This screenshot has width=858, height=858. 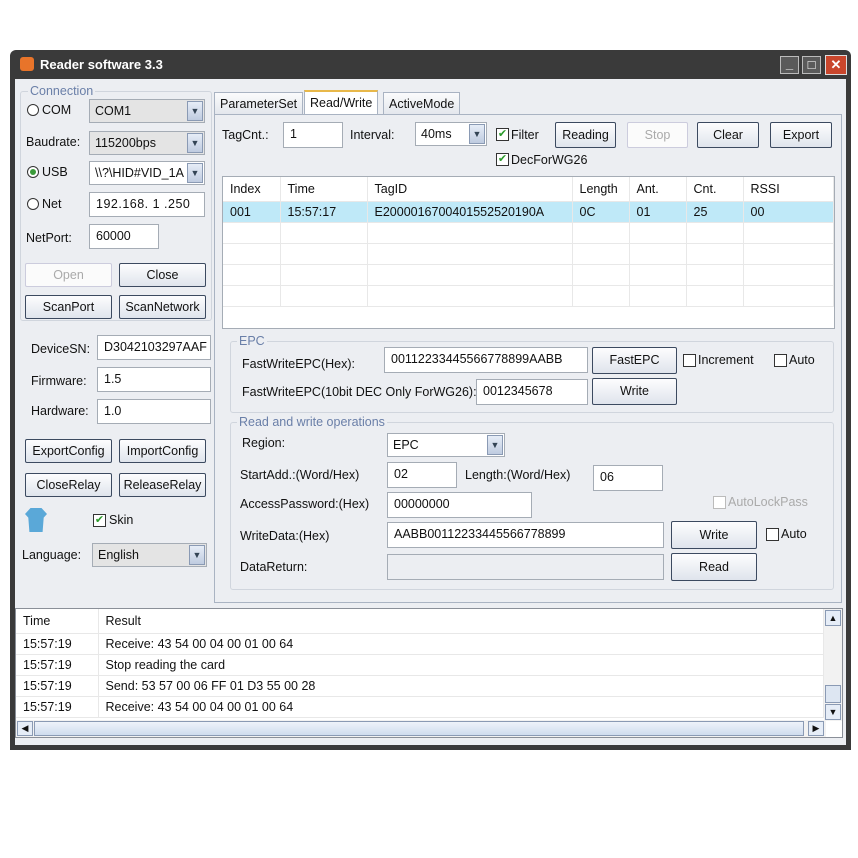 I want to click on fastwriteepc-wg26-input: 0012345678, so click(x=532, y=392).